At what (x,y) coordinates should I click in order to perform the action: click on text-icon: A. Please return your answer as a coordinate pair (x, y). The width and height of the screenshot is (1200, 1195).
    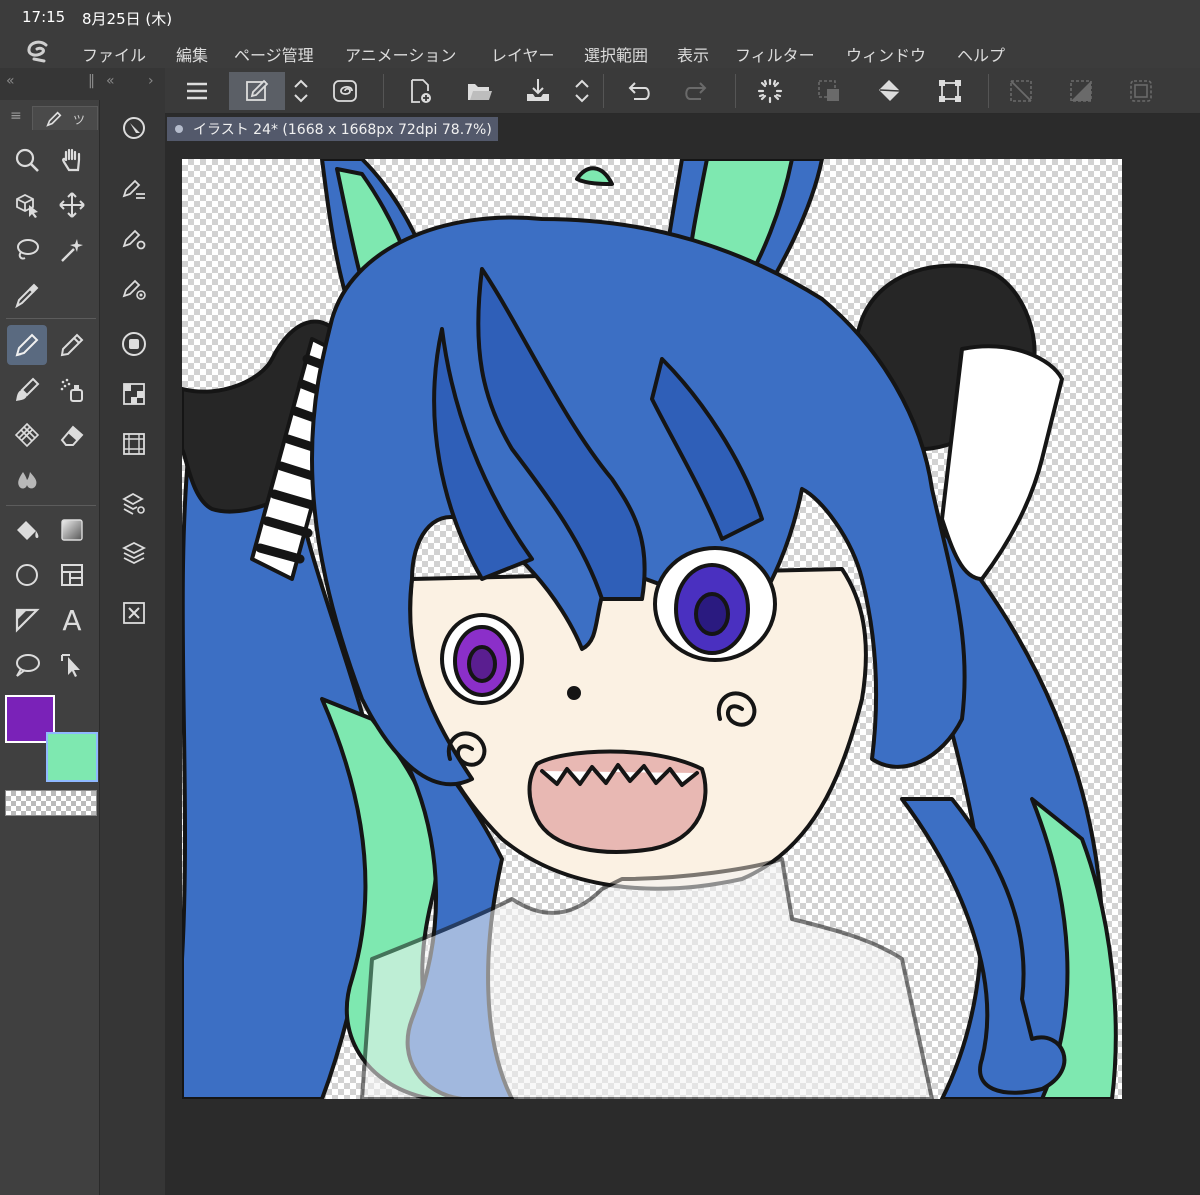
    Looking at the image, I should click on (72, 620).